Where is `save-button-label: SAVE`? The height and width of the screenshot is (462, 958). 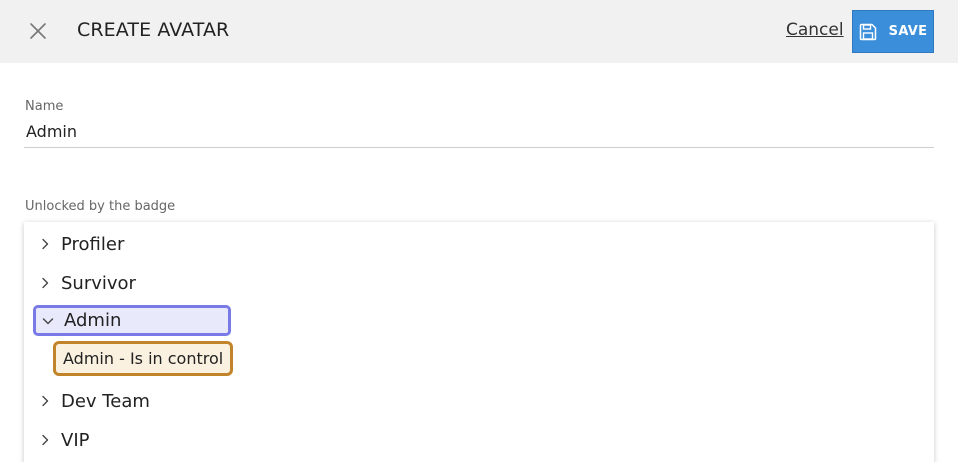
save-button-label: SAVE is located at coordinates (908, 31).